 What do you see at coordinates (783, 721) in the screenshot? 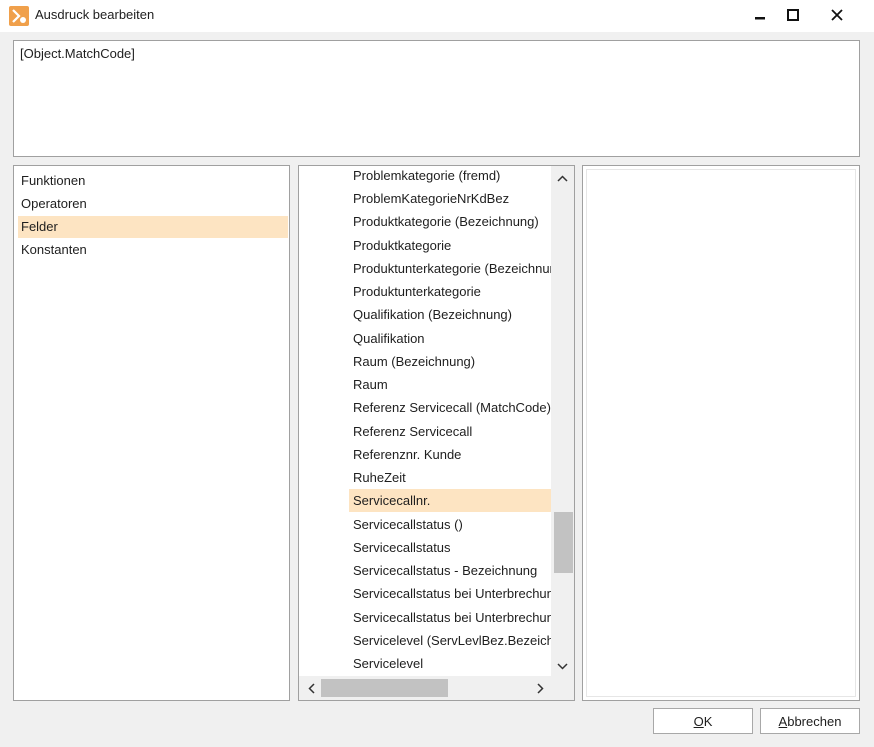
I see `cancel-mnemonic: A` at bounding box center [783, 721].